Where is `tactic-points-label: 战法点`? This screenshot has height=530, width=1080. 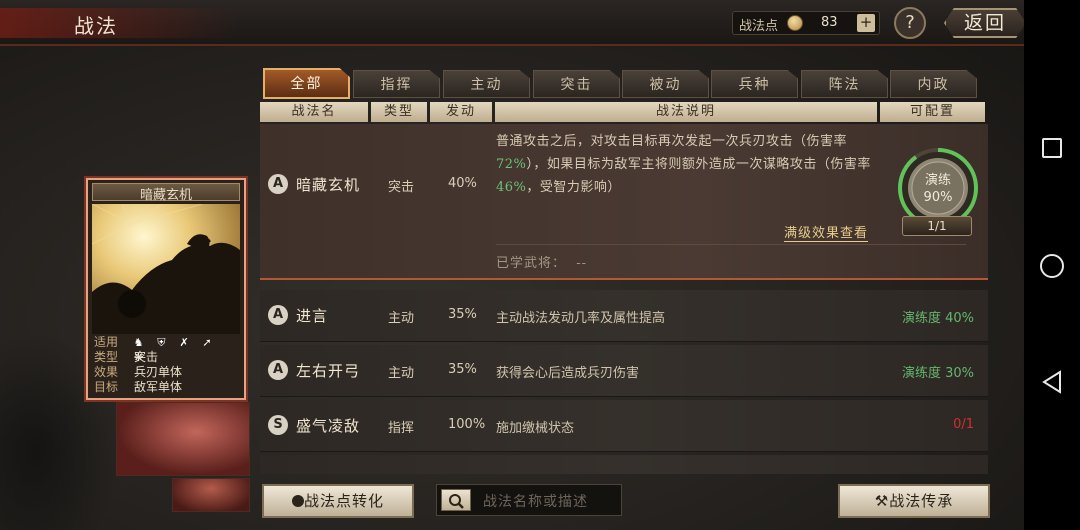 tactic-points-label: 战法点 is located at coordinates (759, 26).